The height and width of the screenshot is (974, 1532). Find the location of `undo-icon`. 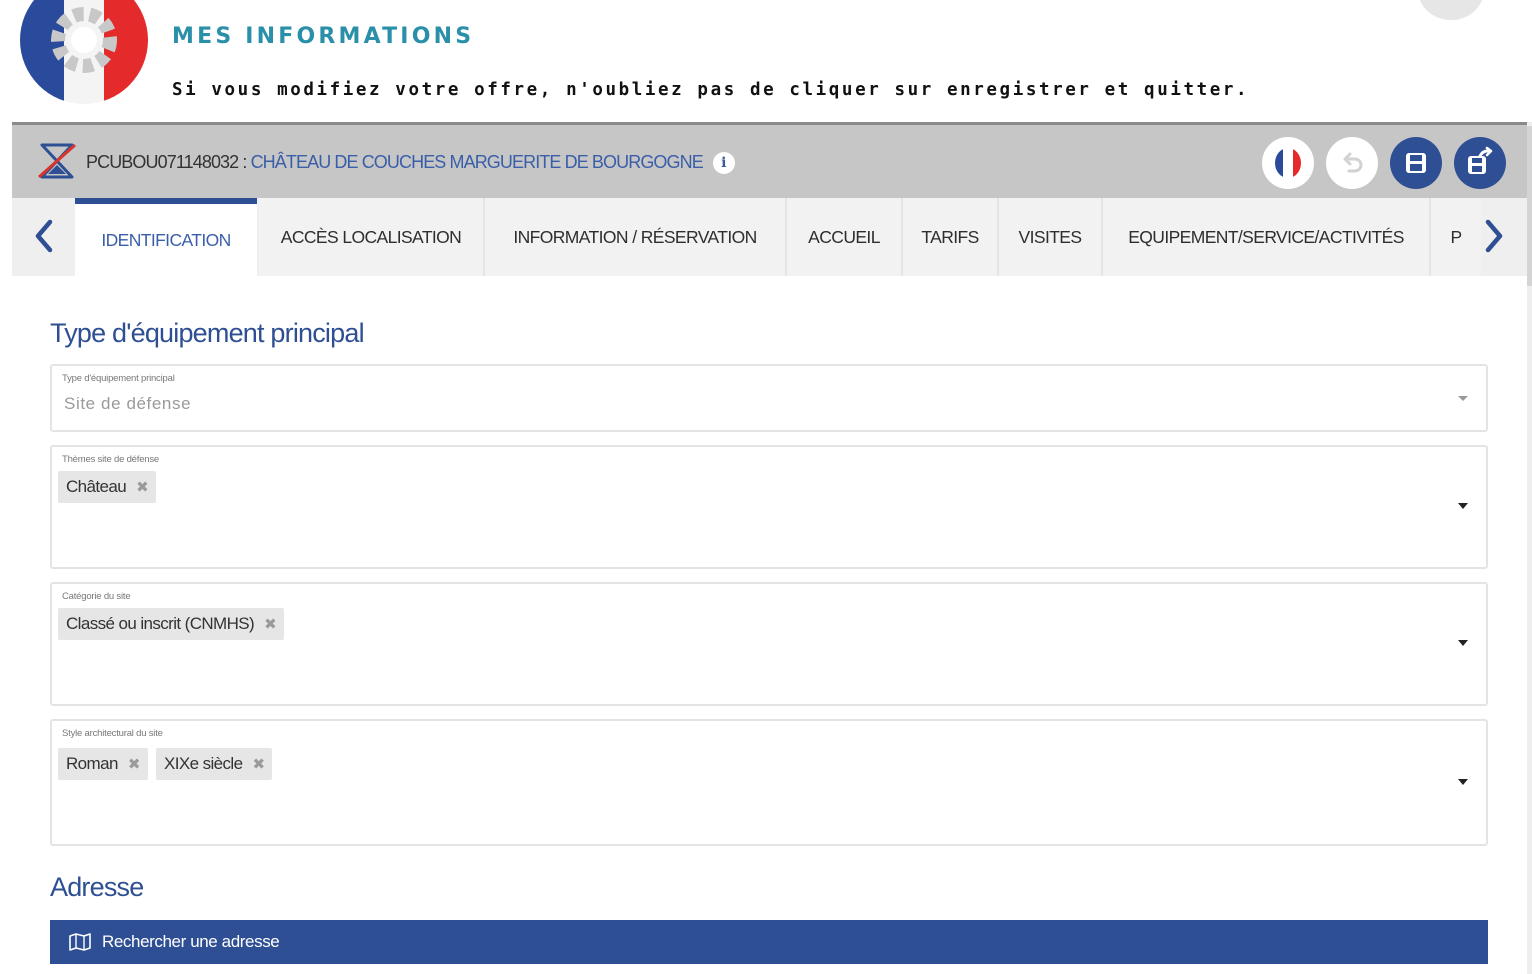

undo-icon is located at coordinates (1353, 162).